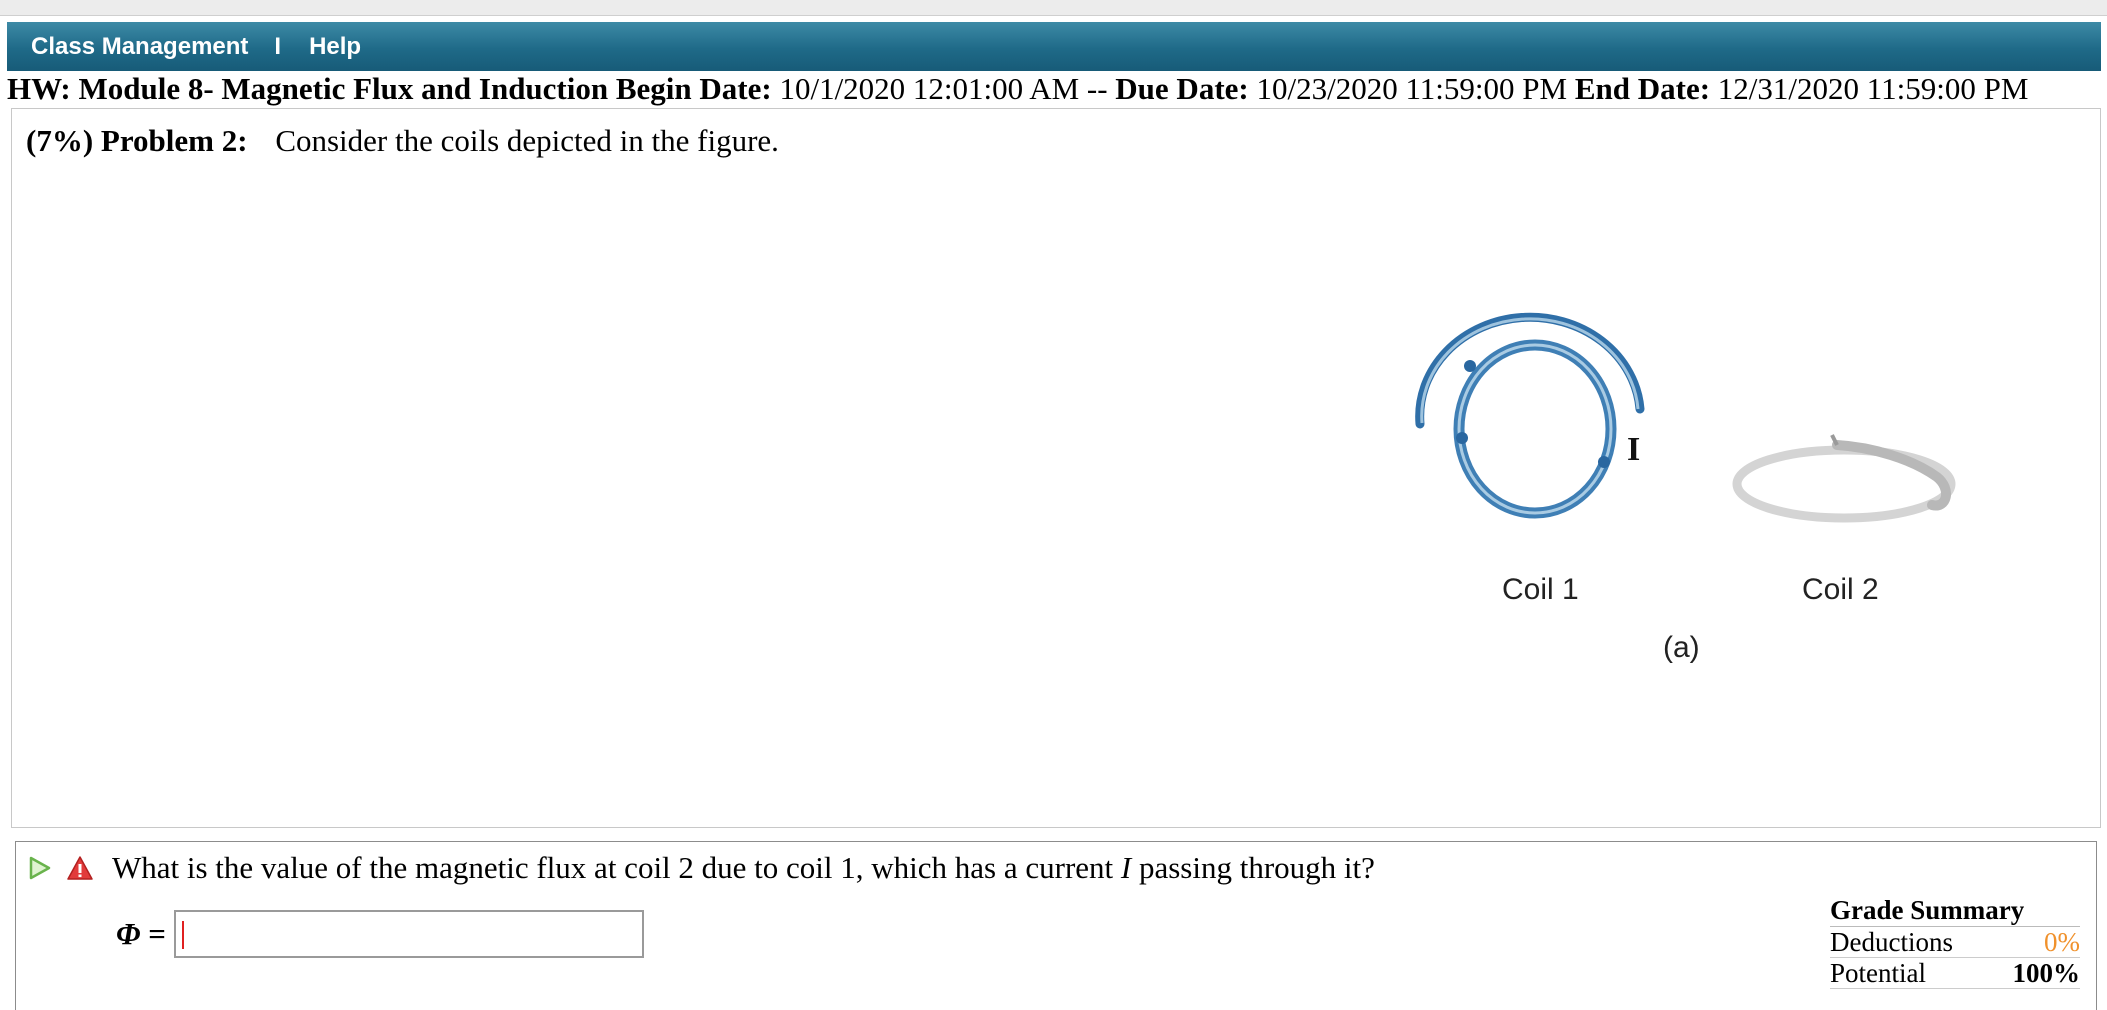 The height and width of the screenshot is (1010, 2107). Describe the element at coordinates (2062, 942) in the screenshot. I see `deductions-value: 0%` at that location.